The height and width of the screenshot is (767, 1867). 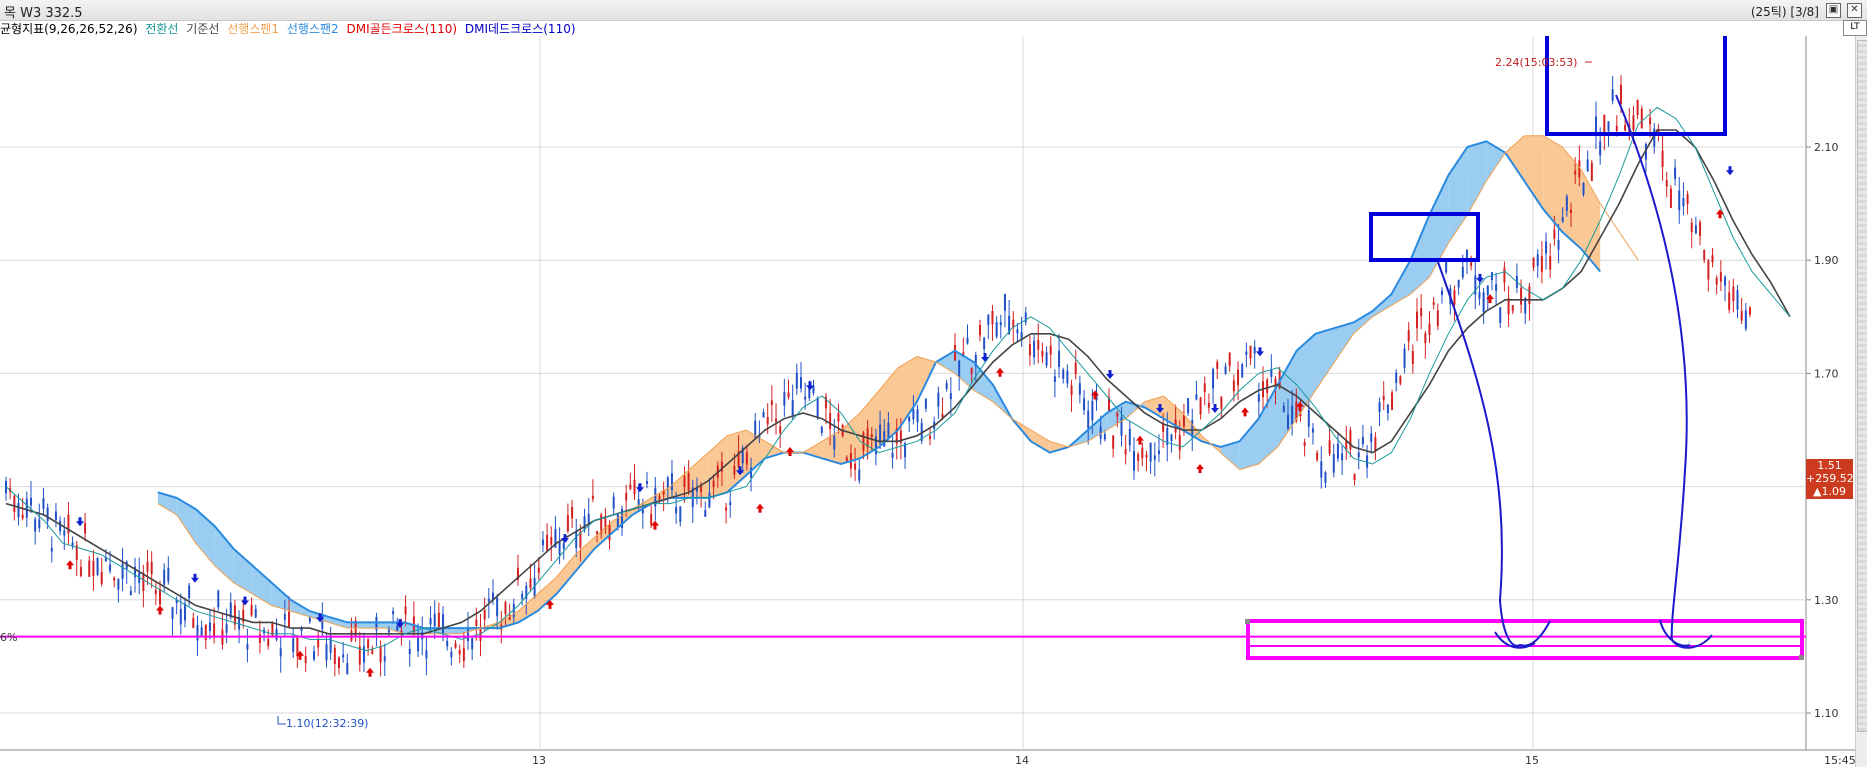 What do you see at coordinates (1833, 10) in the screenshot?
I see `restore-icon: ▣` at bounding box center [1833, 10].